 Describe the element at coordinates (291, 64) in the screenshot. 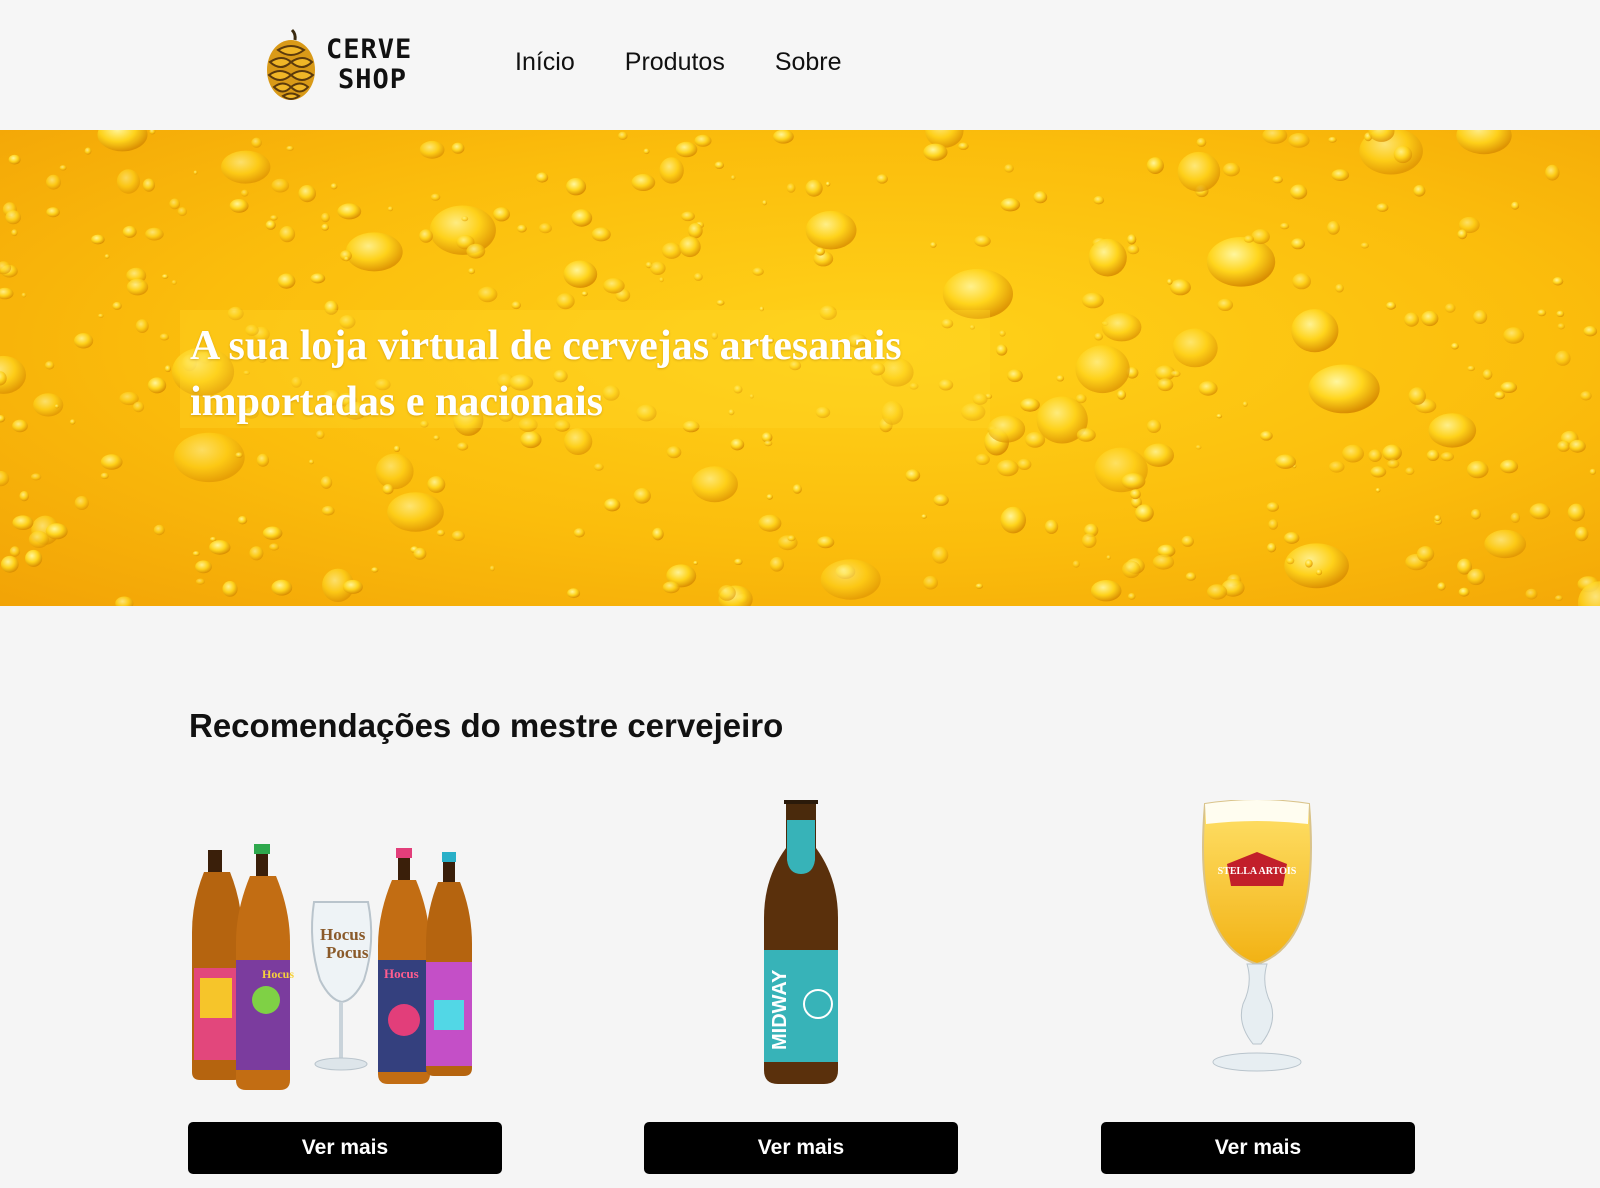

I see `hop-icon` at that location.